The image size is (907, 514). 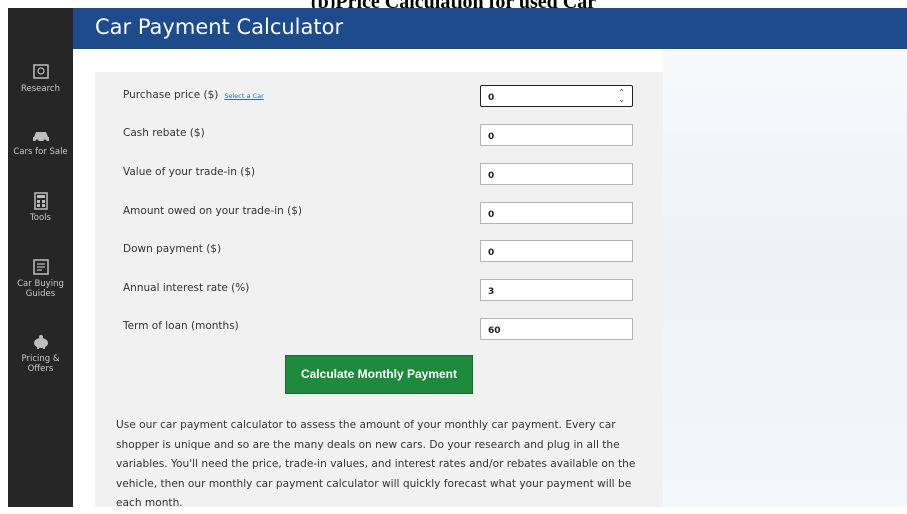 What do you see at coordinates (181, 326) in the screenshot?
I see `loan-term-label: Term of loan (months)` at bounding box center [181, 326].